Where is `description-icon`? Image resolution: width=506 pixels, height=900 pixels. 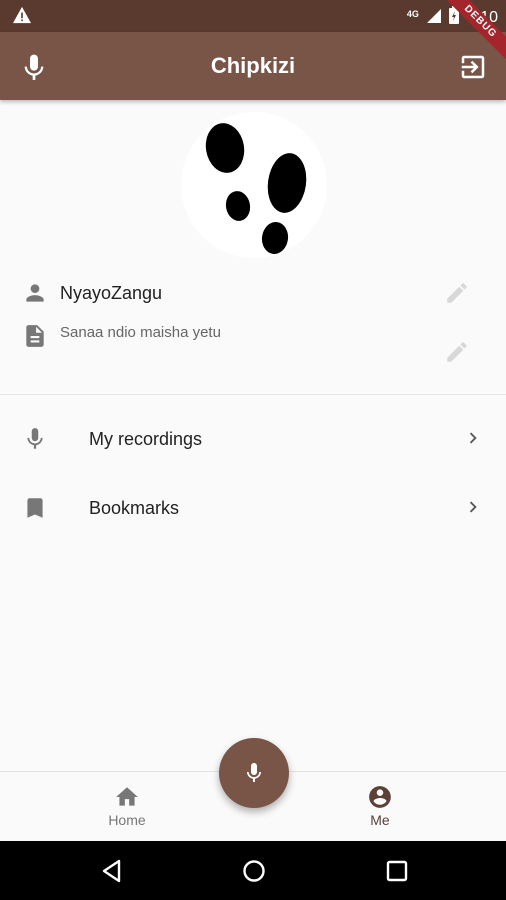
description-icon is located at coordinates (35, 336).